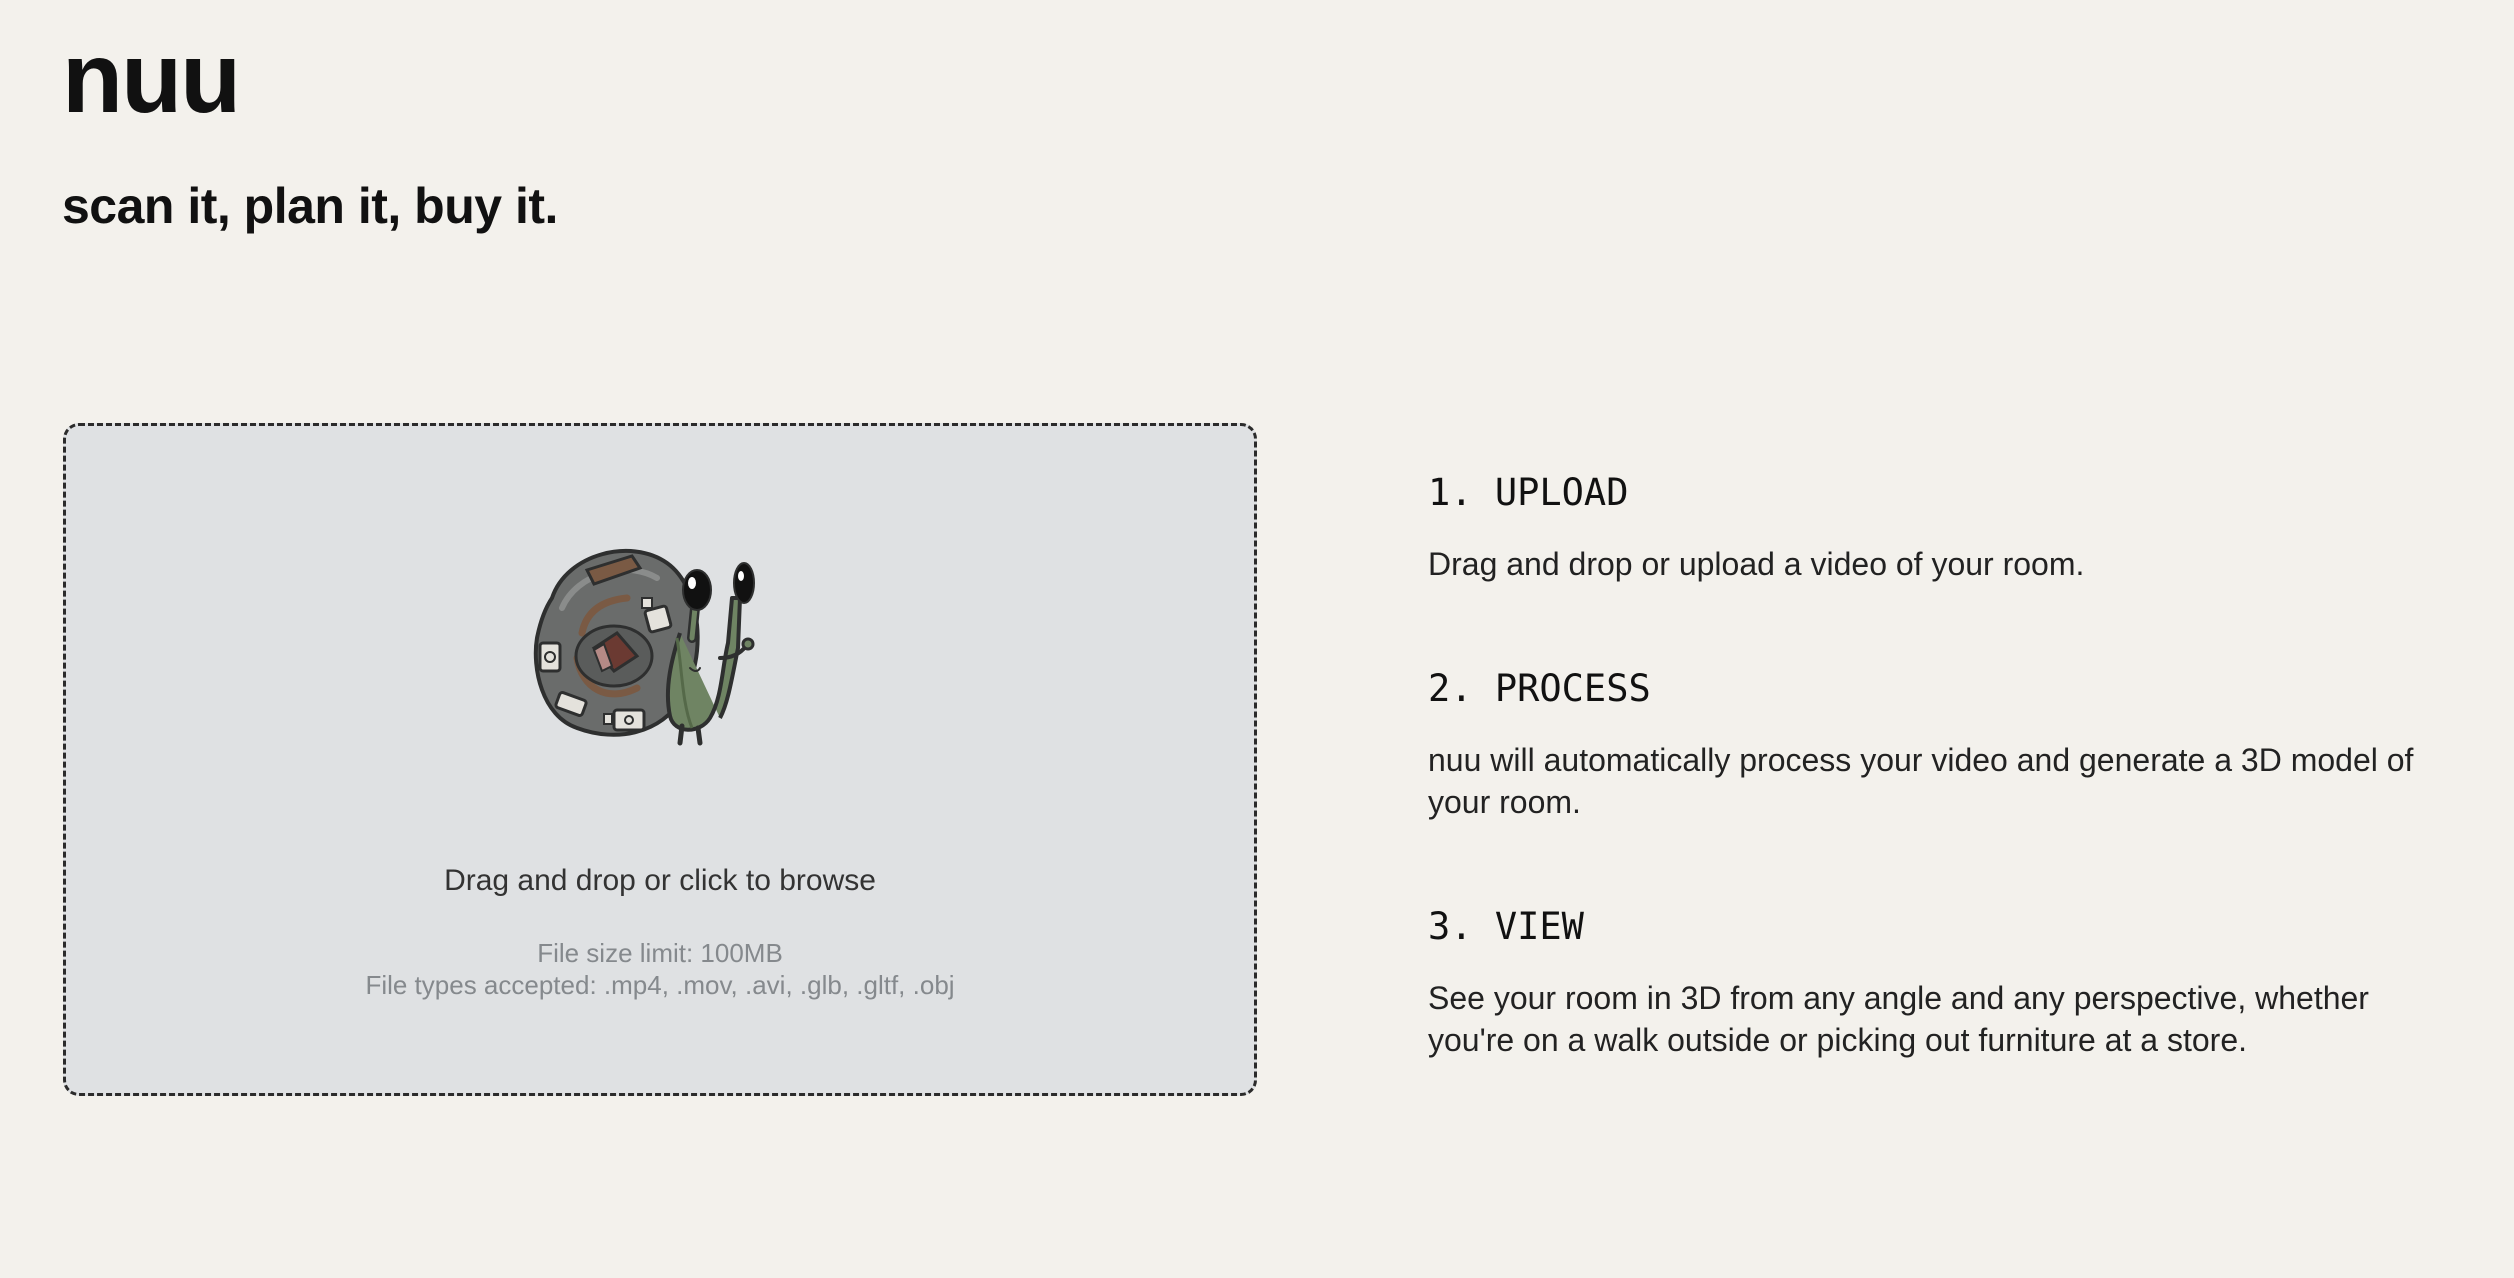 The width and height of the screenshot is (2514, 1278). Describe the element at coordinates (1506, 926) in the screenshot. I see `step-view-title: 3. VIEW` at that location.